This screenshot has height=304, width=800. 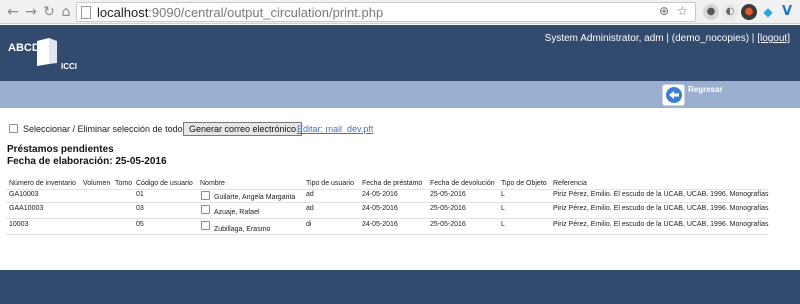 What do you see at coordinates (392, 183) in the screenshot?
I see `column-header-loan-date: Fecha de préstamo` at bounding box center [392, 183].